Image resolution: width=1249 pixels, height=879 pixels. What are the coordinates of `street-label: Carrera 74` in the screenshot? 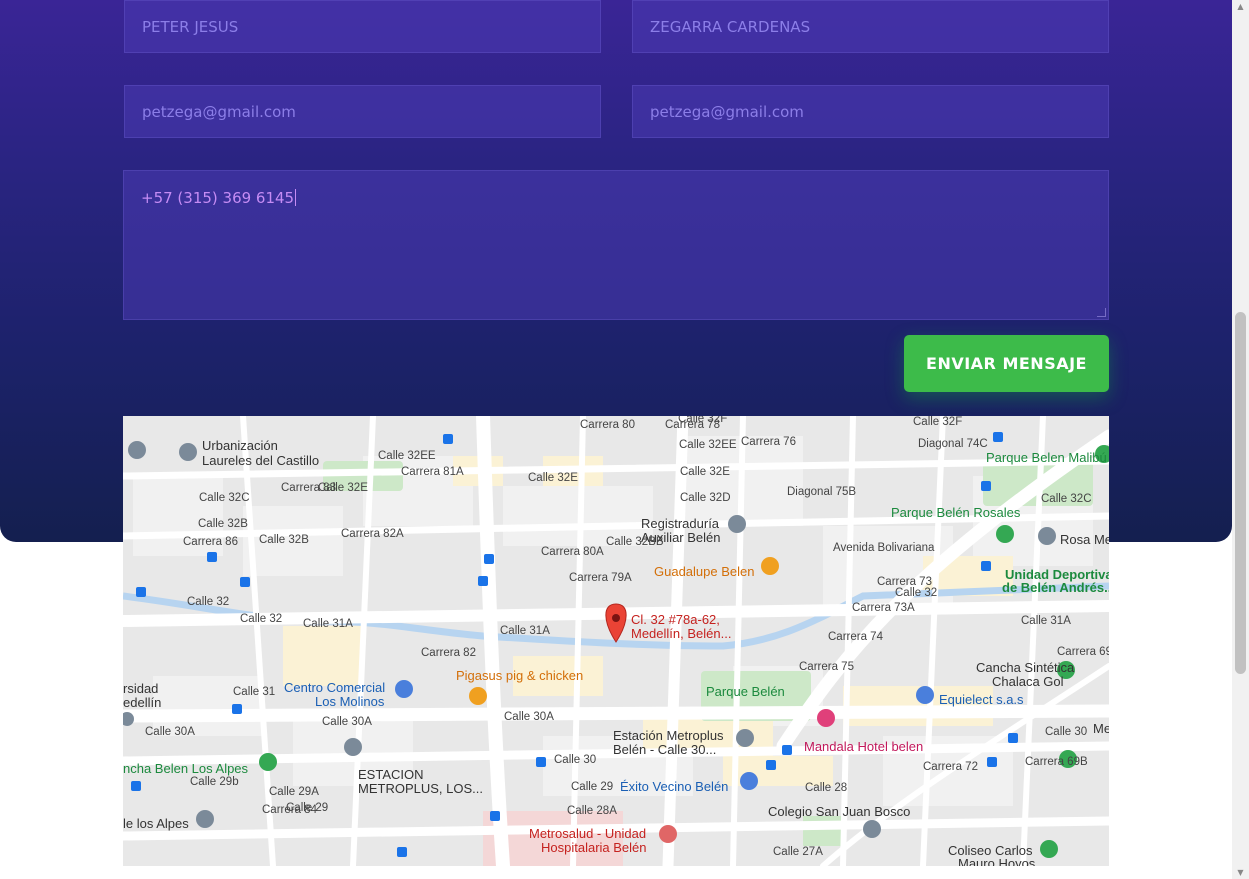 It's located at (855, 637).